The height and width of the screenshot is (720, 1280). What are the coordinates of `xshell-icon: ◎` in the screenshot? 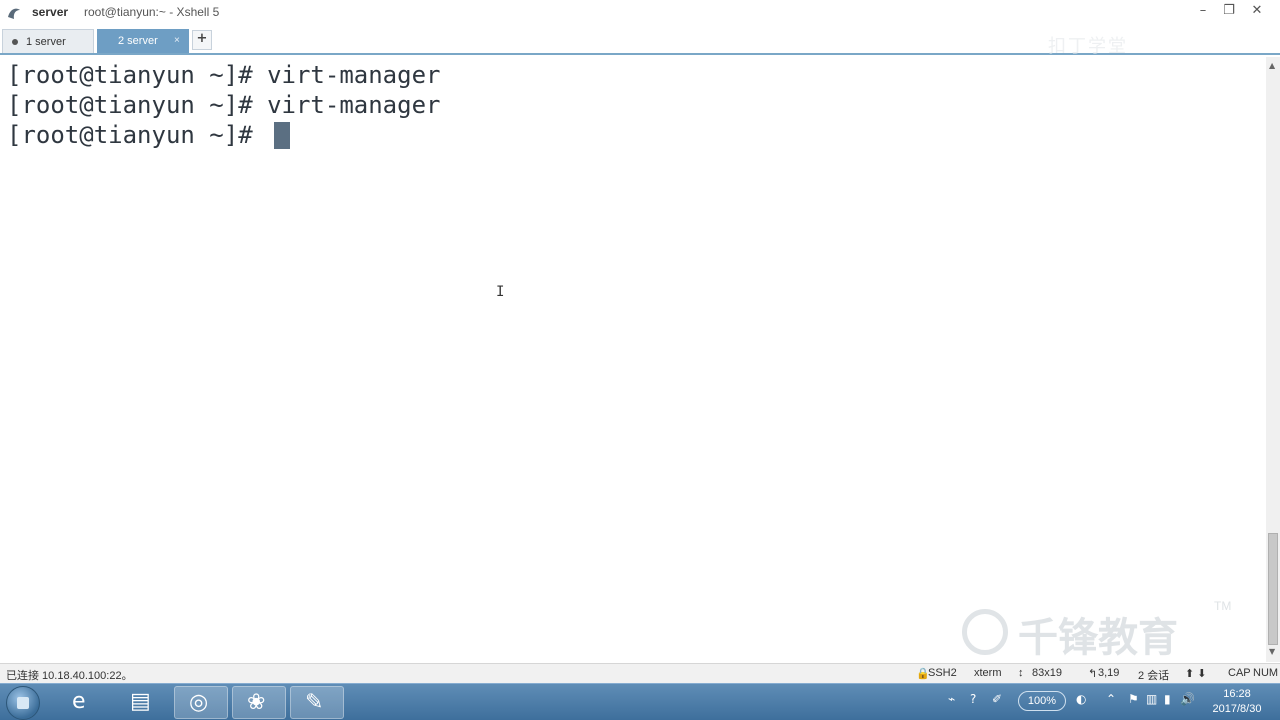 It's located at (199, 702).